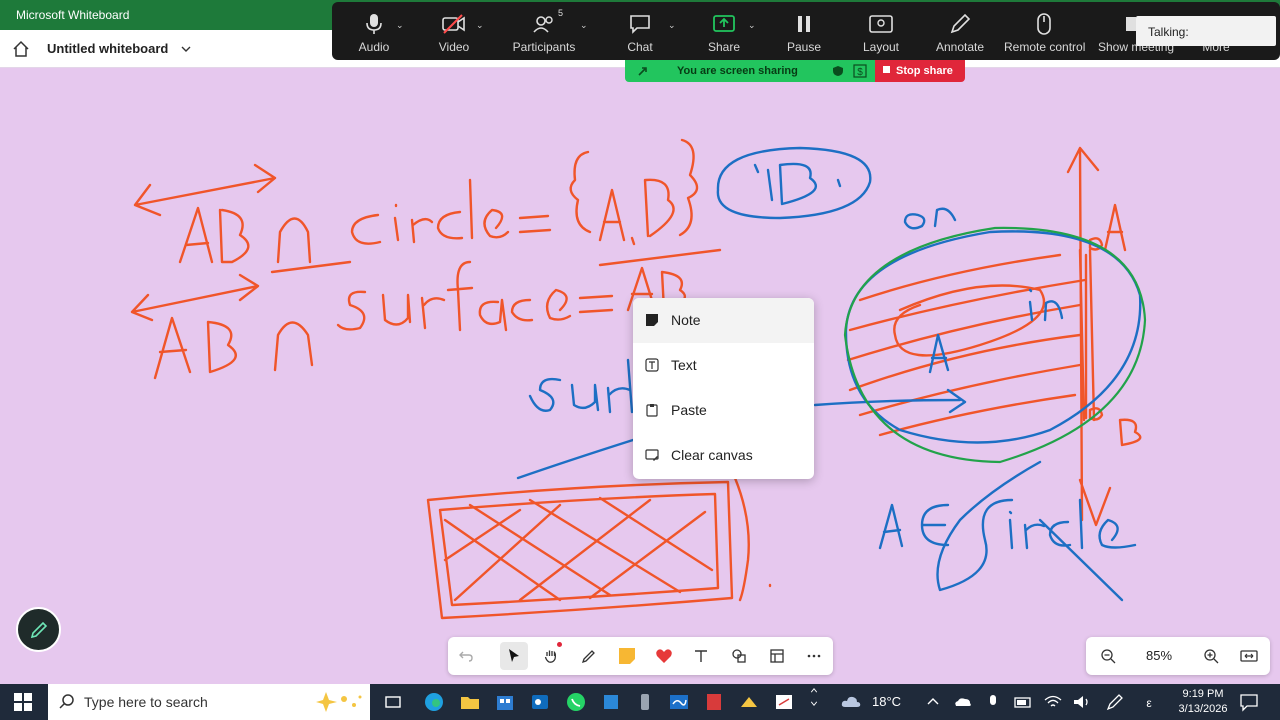  Describe the element at coordinates (584, 25) in the screenshot. I see `participants-options-caret: ⌄` at that location.